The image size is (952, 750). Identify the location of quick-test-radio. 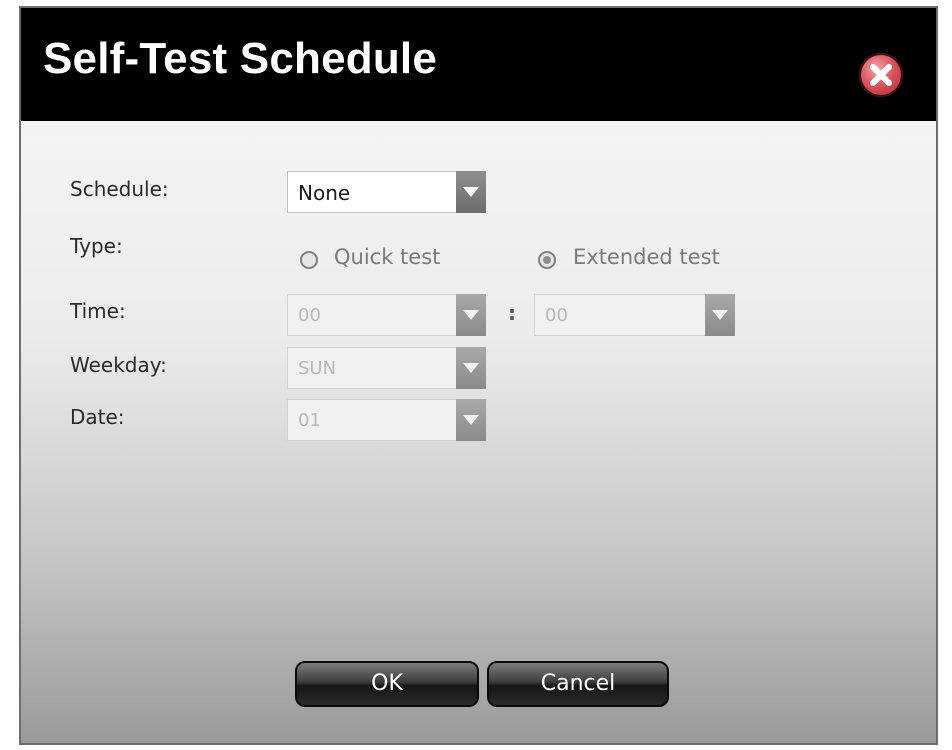
(309, 260).